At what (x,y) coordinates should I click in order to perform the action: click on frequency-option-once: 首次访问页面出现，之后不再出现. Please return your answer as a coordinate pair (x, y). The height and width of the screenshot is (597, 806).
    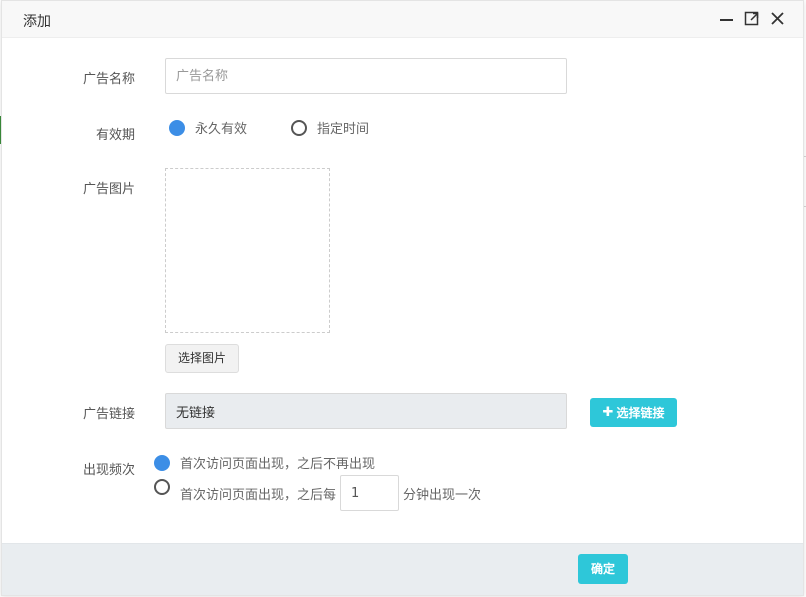
    Looking at the image, I should click on (264, 462).